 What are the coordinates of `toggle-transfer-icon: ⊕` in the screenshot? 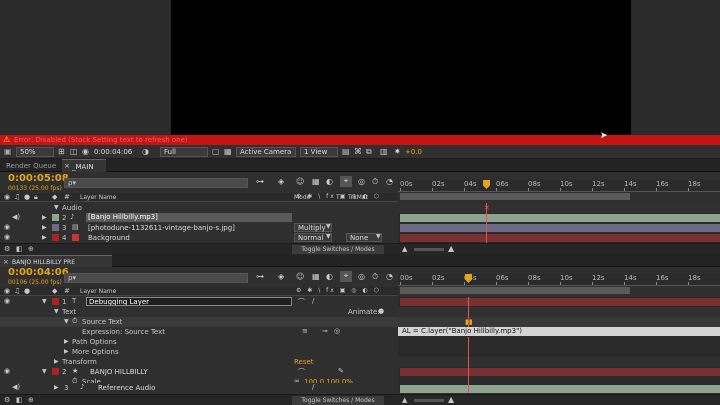 It's located at (31, 249).